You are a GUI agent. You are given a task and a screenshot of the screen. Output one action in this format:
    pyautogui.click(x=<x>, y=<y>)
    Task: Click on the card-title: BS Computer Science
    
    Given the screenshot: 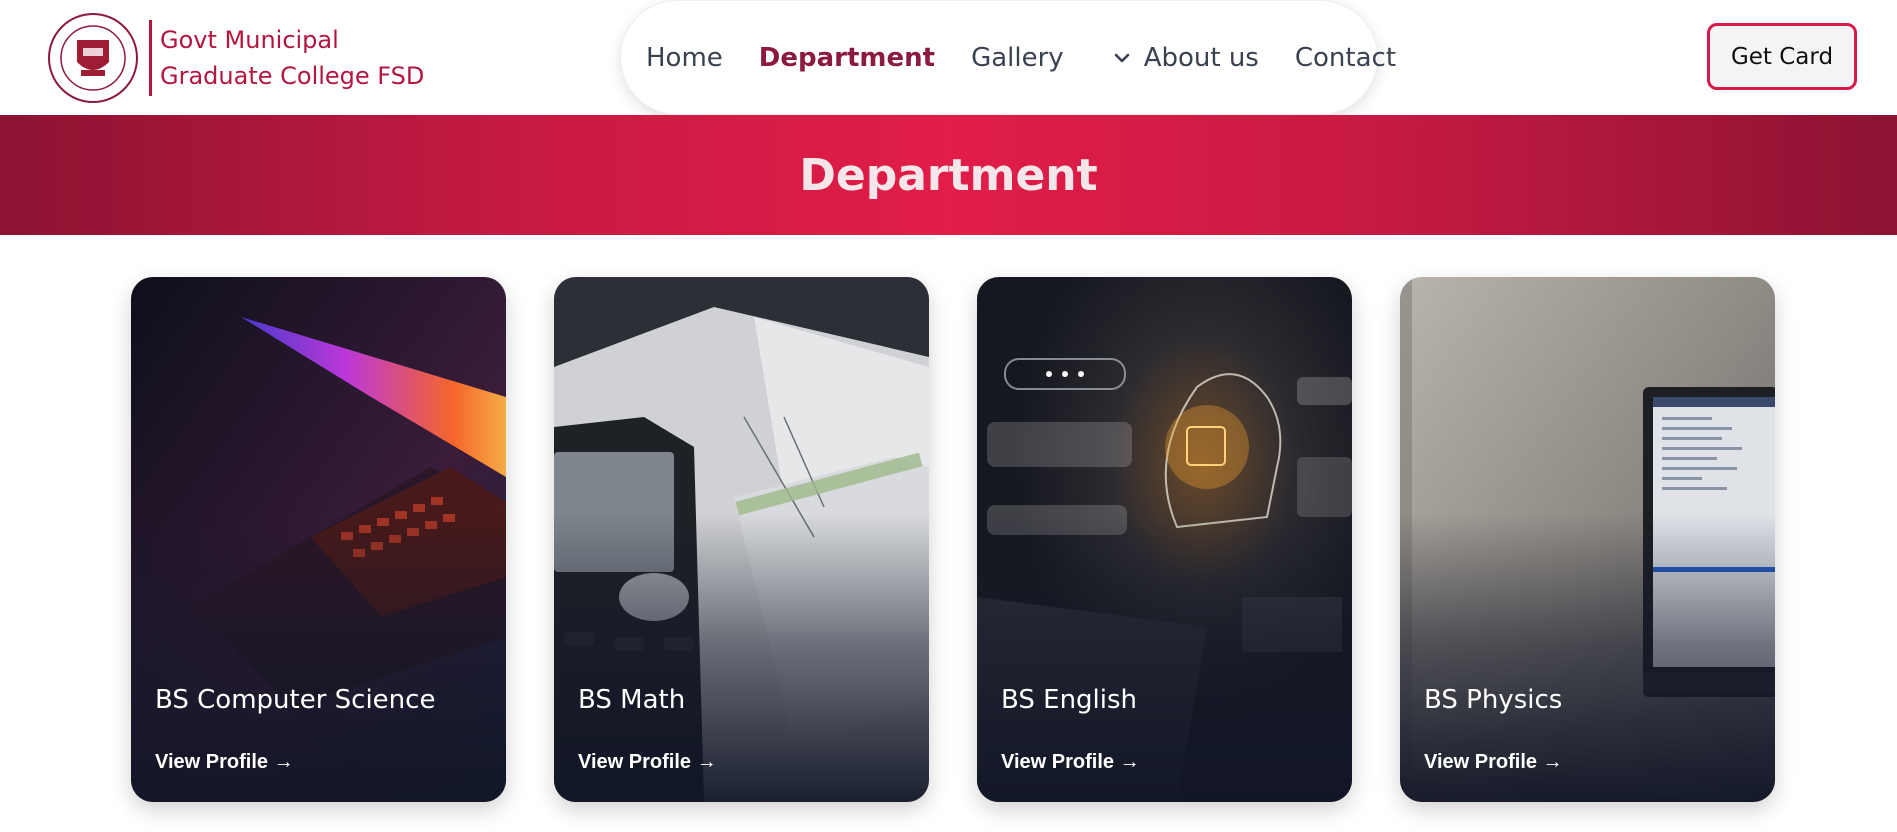 What is the action you would take?
    pyautogui.click(x=295, y=700)
    